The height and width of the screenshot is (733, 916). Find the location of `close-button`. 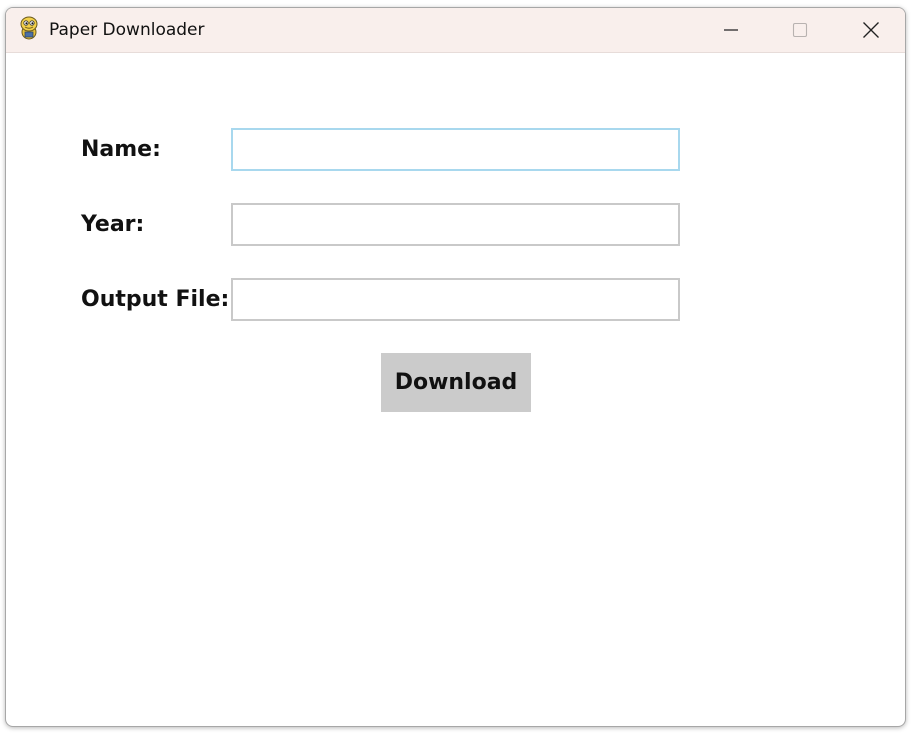

close-button is located at coordinates (871, 30).